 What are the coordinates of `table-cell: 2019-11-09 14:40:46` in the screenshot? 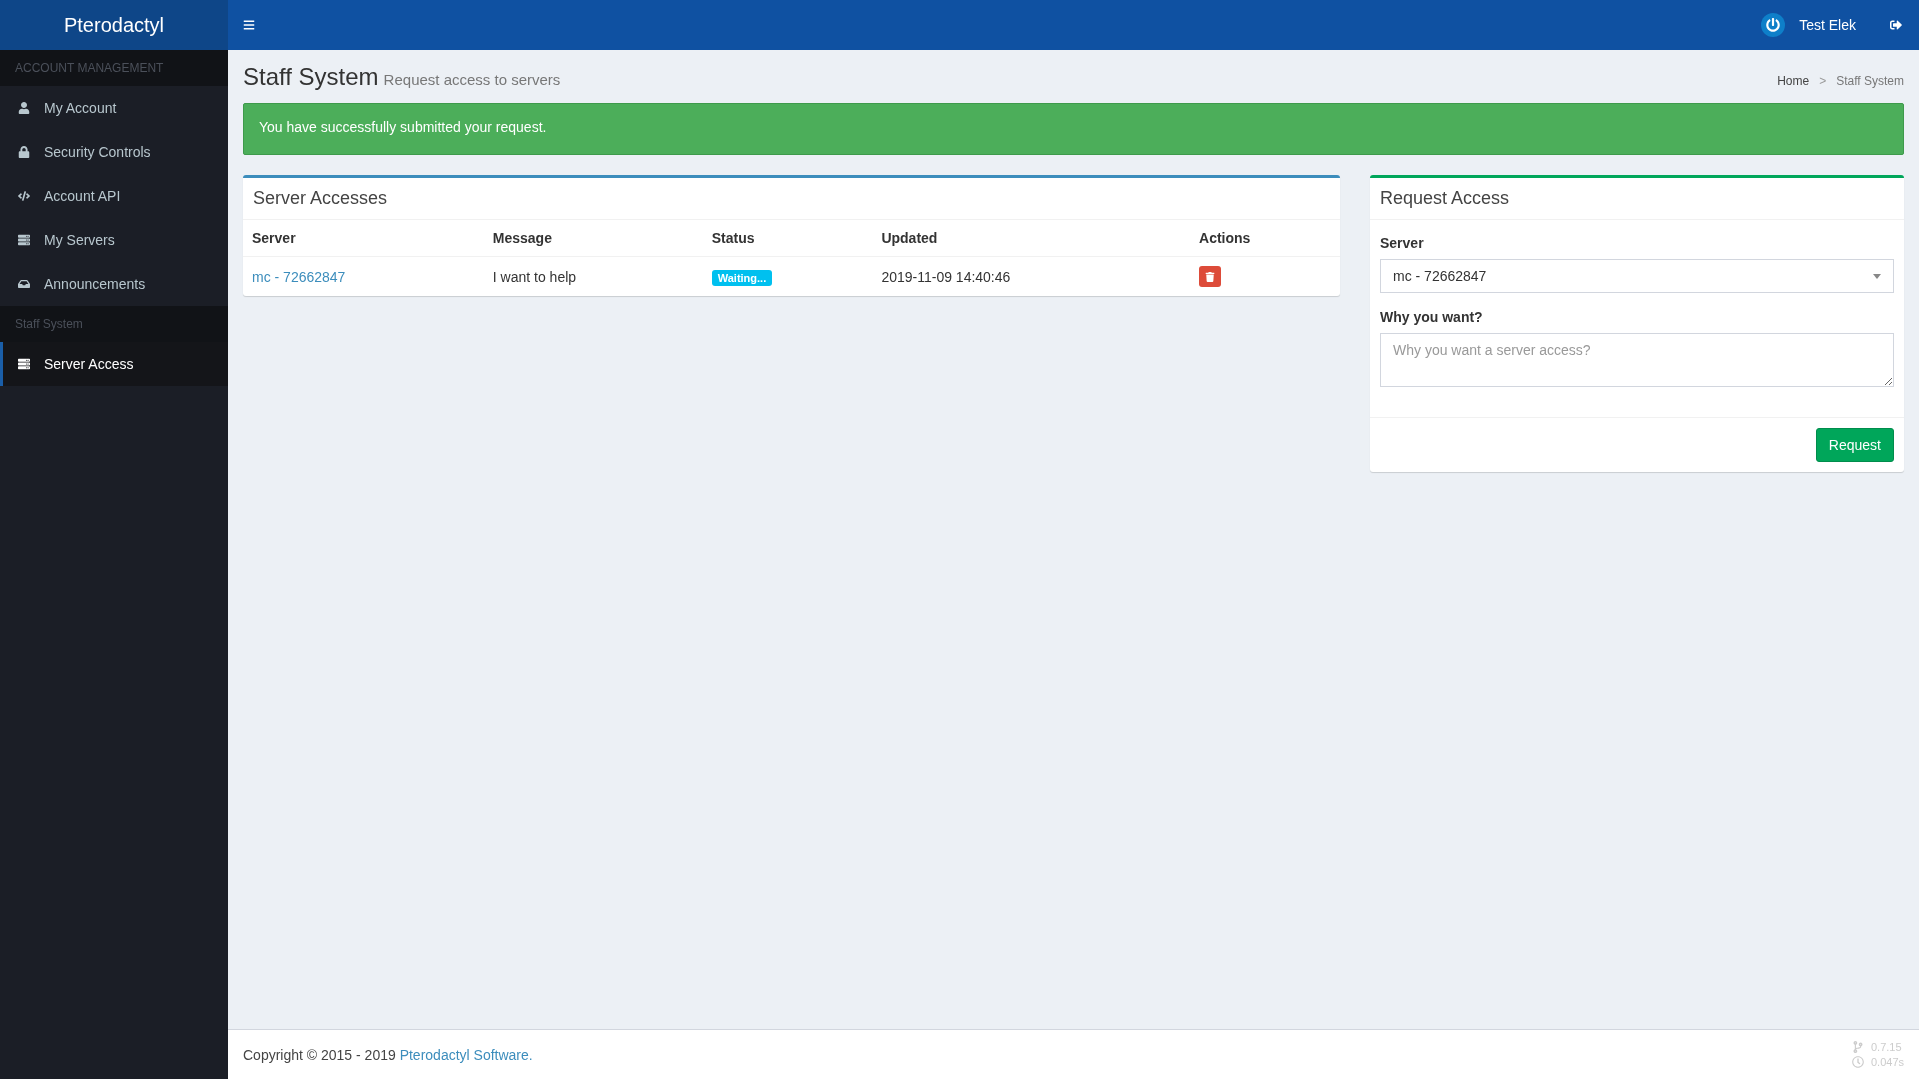 It's located at (1031, 276).